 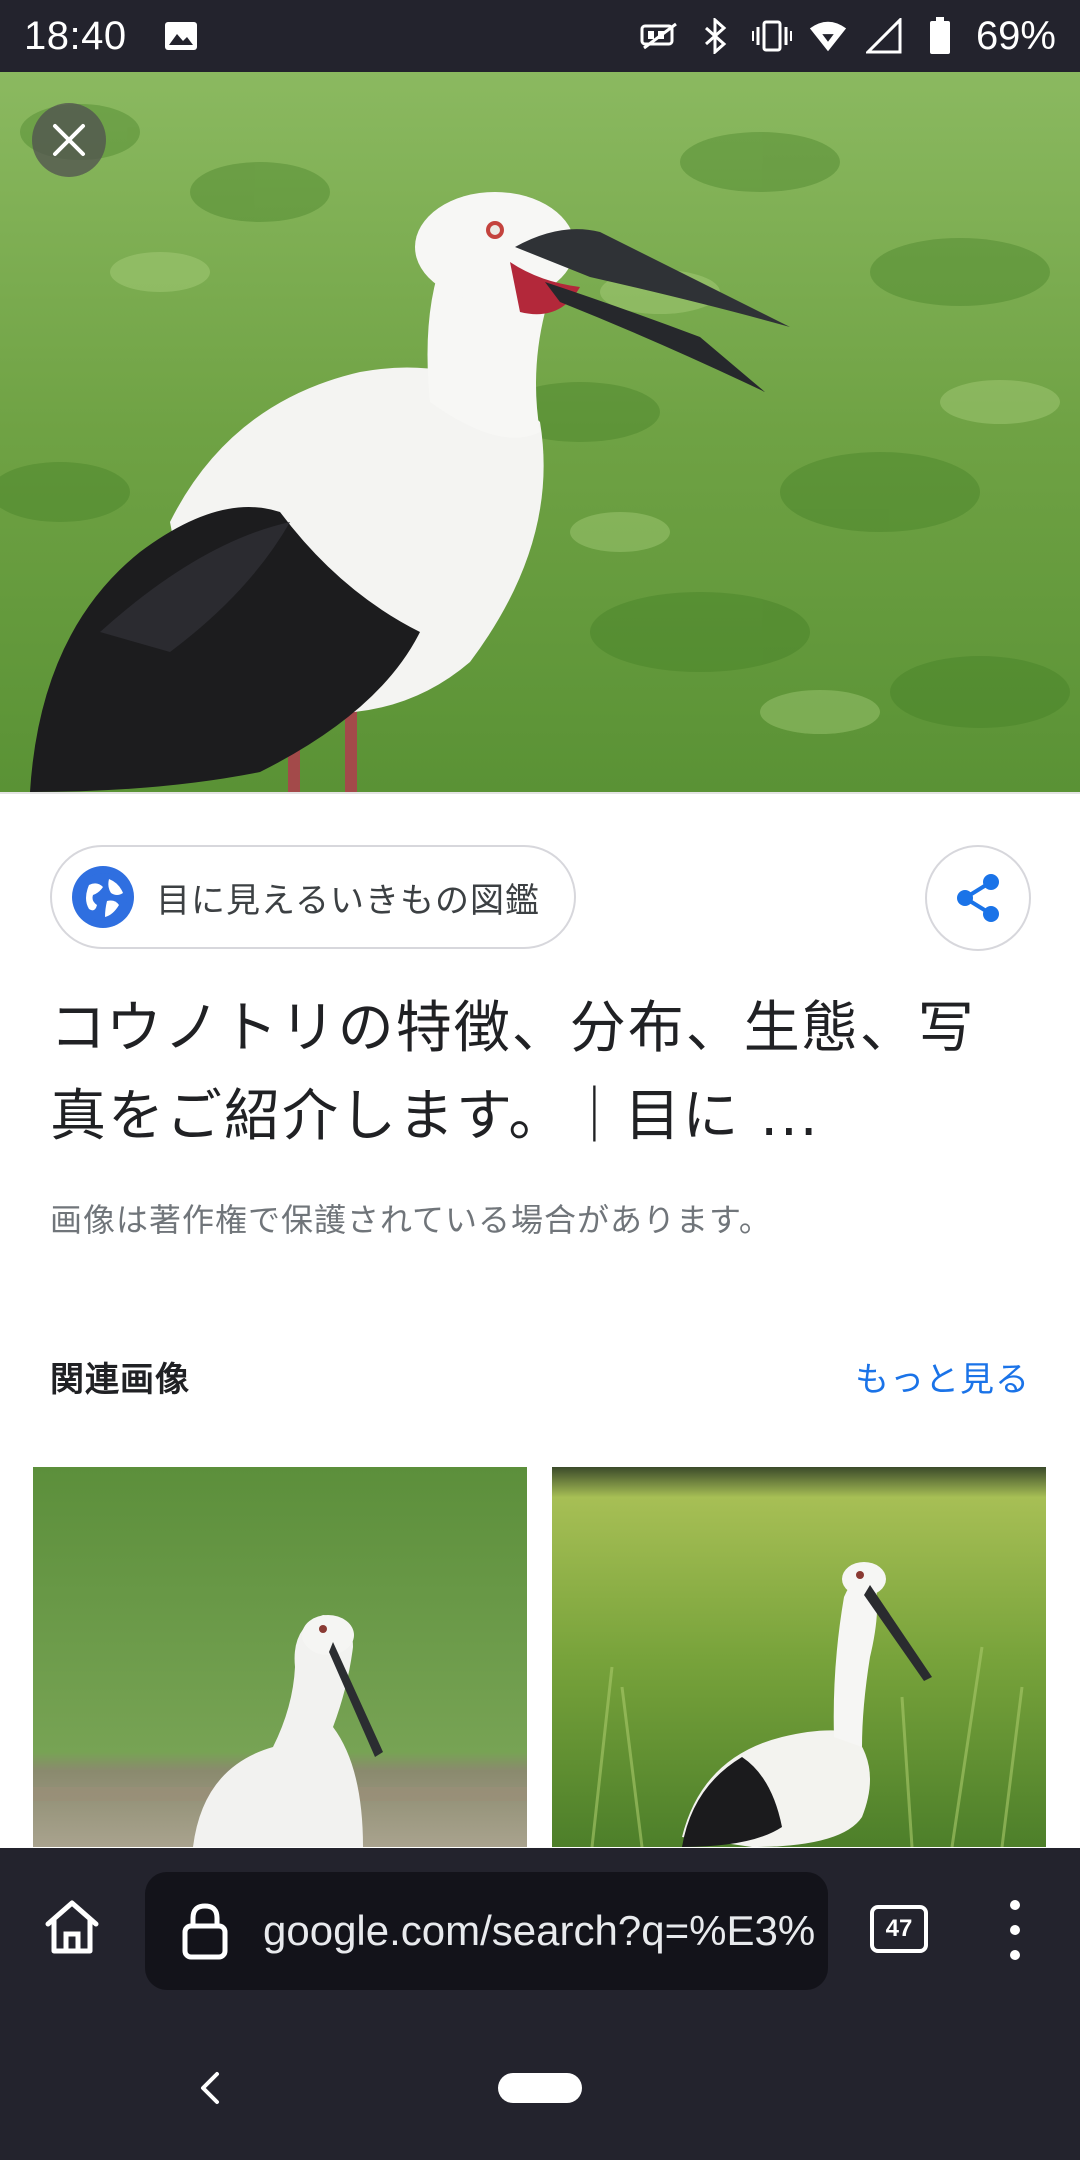 What do you see at coordinates (103, 897) in the screenshot?
I see `globe-icon` at bounding box center [103, 897].